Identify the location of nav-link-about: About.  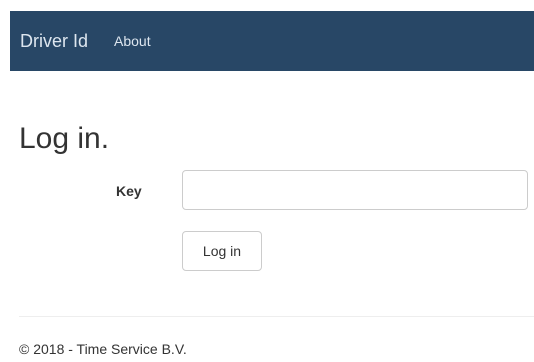
(132, 41).